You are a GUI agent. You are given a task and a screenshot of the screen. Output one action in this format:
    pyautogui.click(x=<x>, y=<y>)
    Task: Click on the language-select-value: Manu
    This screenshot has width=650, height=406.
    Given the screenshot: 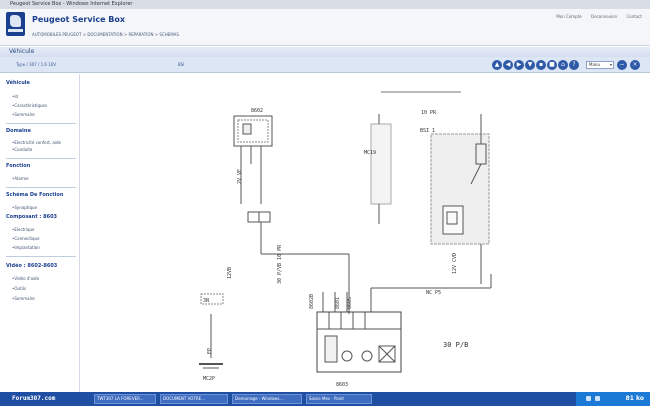 What is the action you would take?
    pyautogui.click(x=594, y=64)
    